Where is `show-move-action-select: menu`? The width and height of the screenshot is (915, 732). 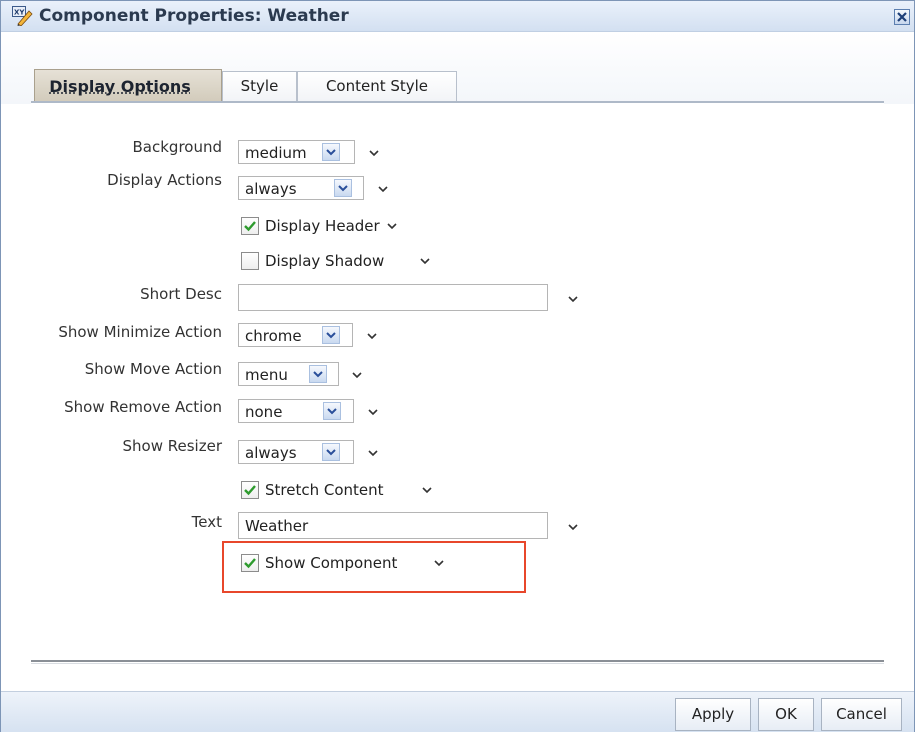
show-move-action-select: menu is located at coordinates (288, 374).